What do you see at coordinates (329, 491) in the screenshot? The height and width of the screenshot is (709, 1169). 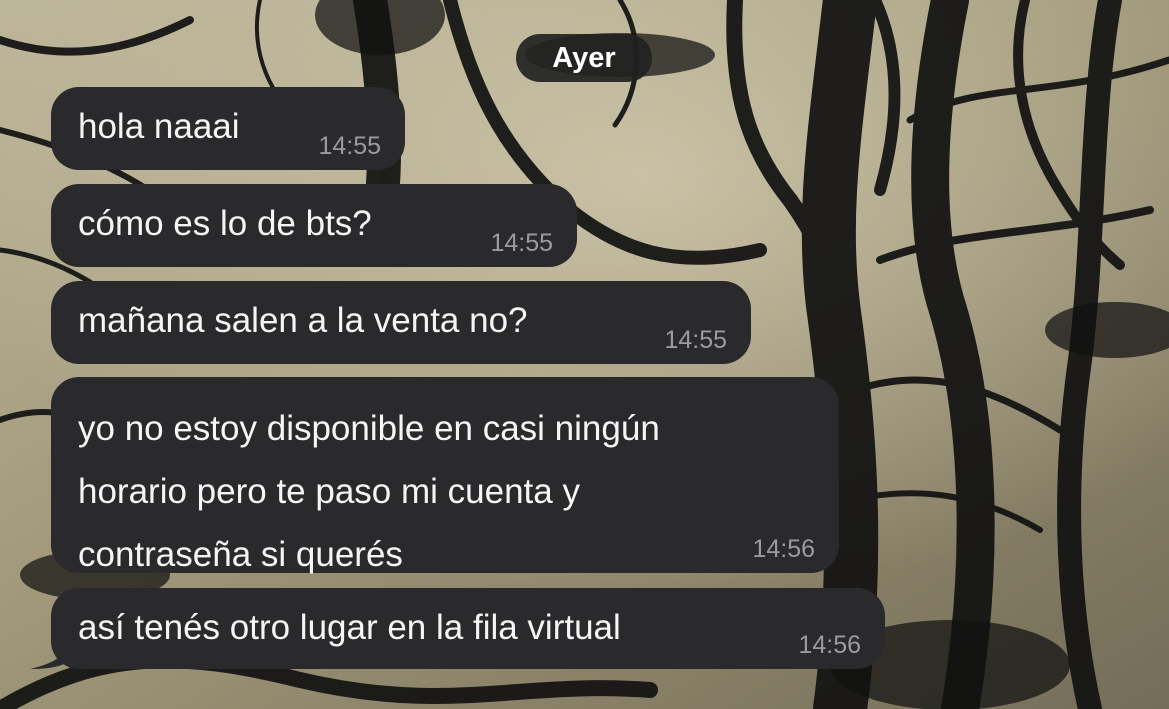 I see `message-line: horario pero te paso mi cuenta y` at bounding box center [329, 491].